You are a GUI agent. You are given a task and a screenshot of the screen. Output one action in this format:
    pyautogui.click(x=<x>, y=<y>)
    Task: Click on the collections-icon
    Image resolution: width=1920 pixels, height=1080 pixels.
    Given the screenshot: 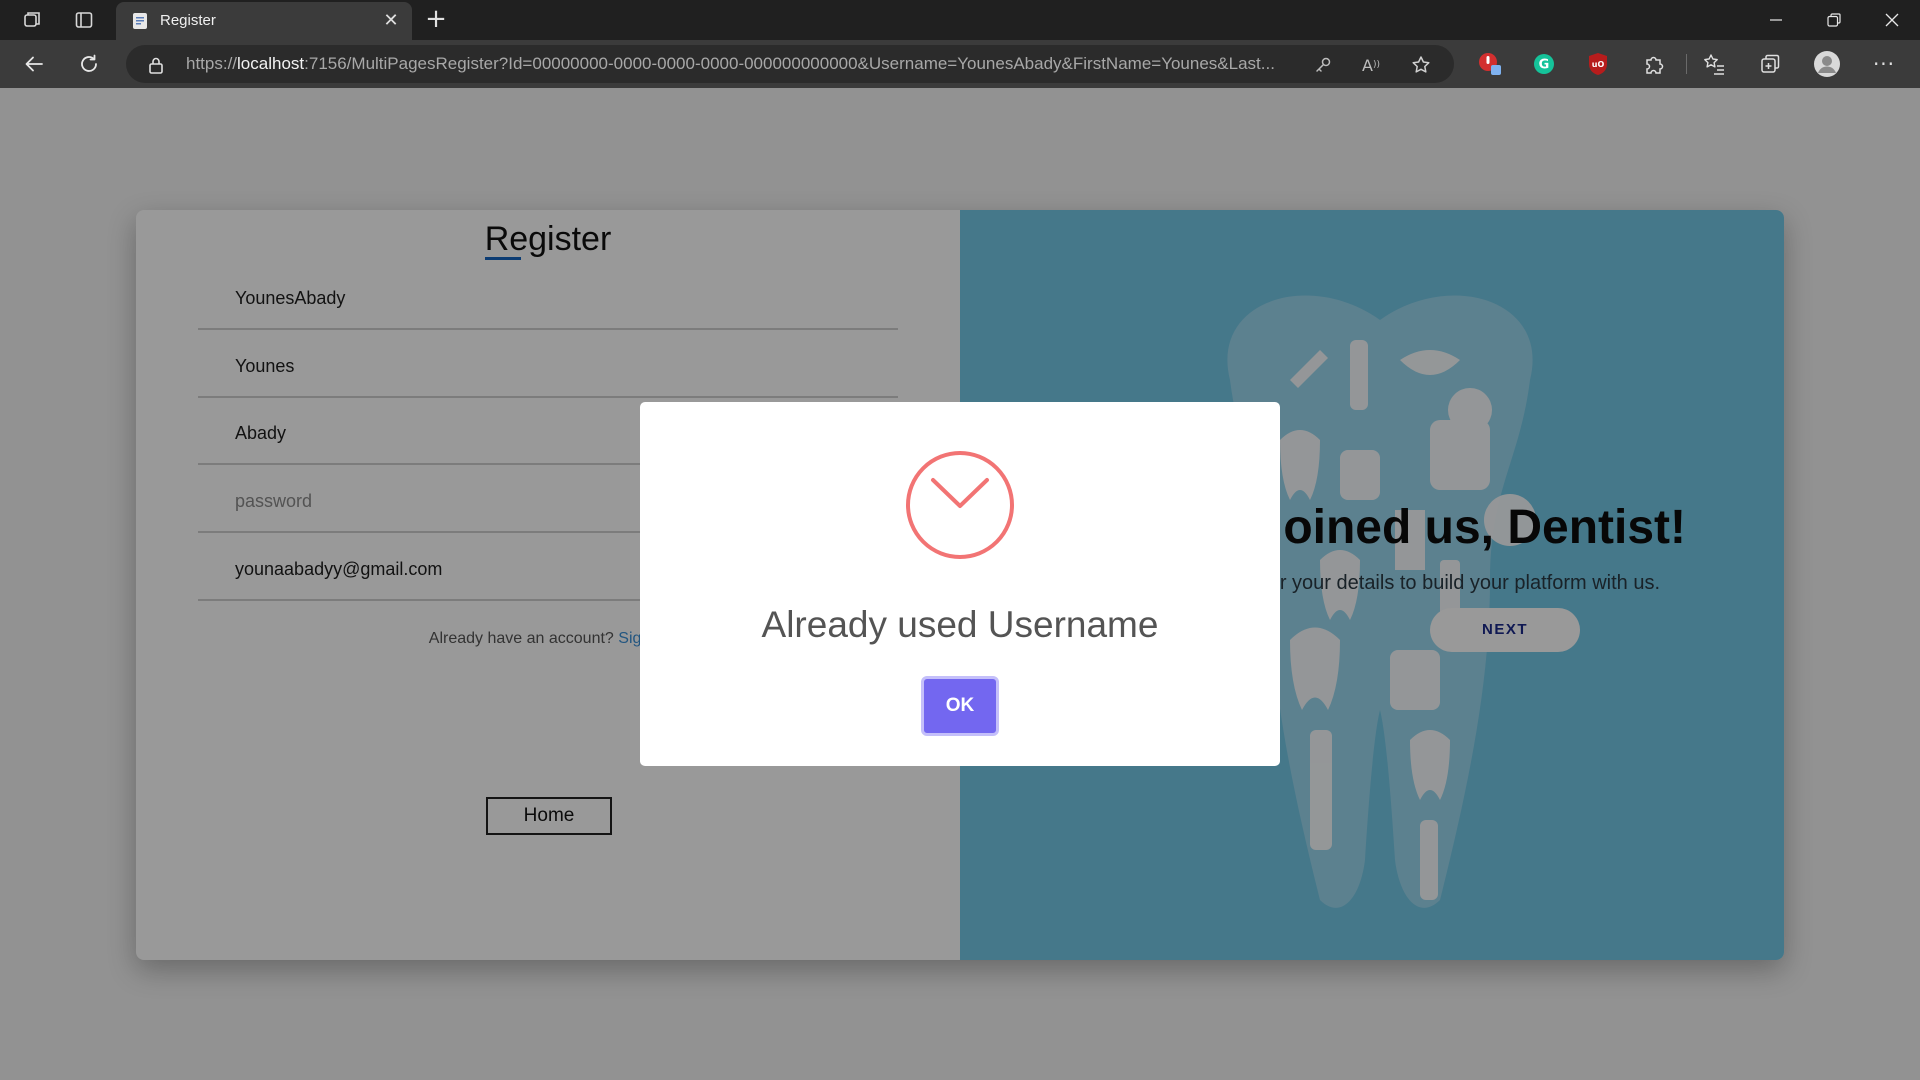 What is the action you would take?
    pyautogui.click(x=1770, y=64)
    